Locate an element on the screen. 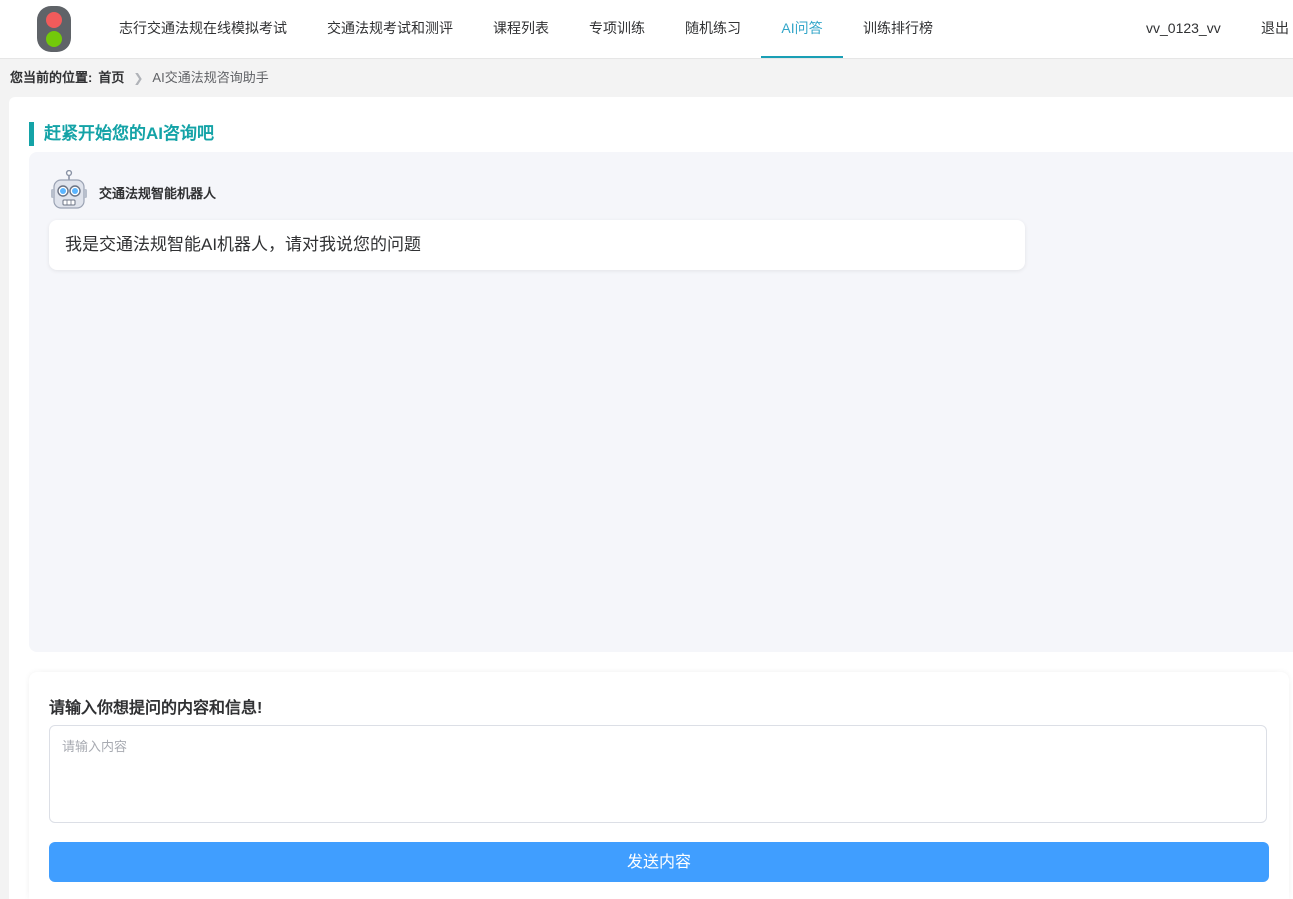 The image size is (1293, 899). question-input is located at coordinates (658, 774).